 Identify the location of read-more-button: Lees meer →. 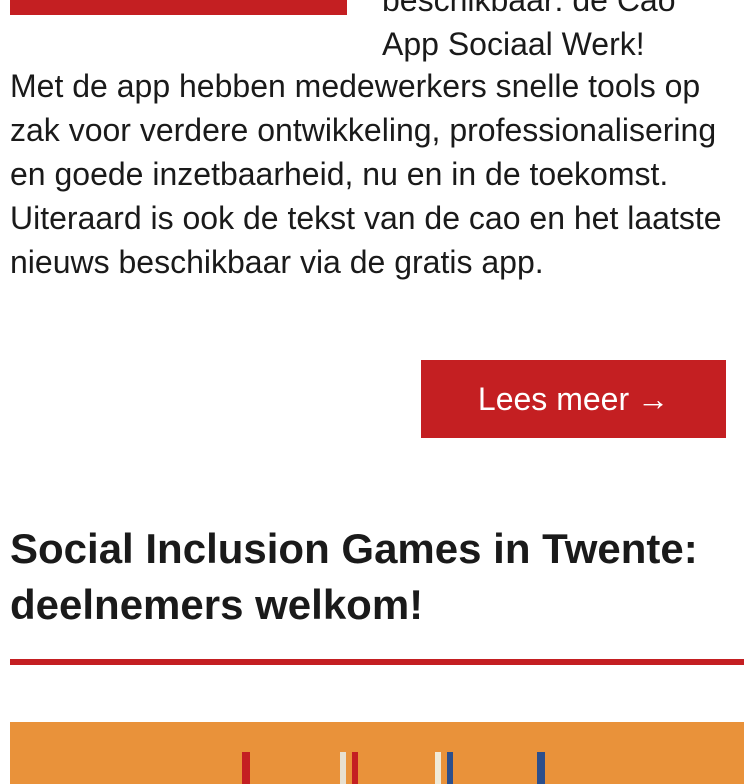
(573, 399).